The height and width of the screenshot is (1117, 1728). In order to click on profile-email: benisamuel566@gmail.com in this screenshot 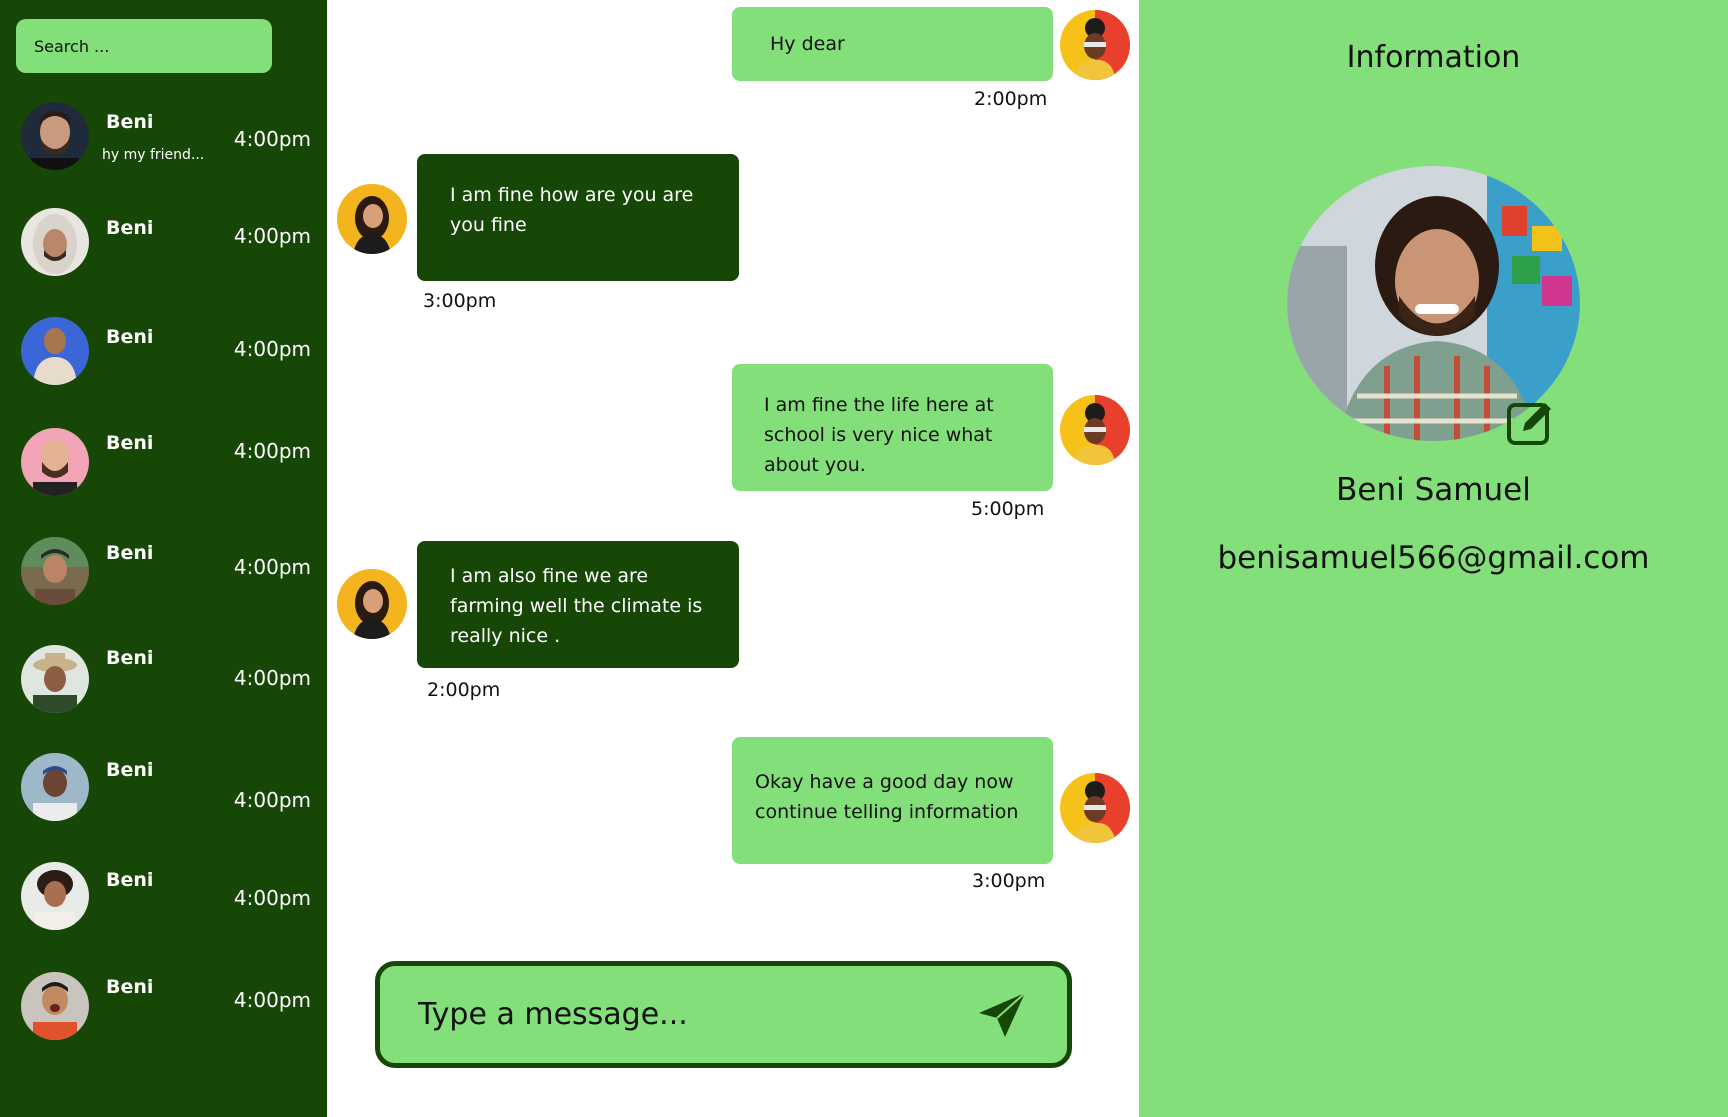, I will do `click(1433, 558)`.